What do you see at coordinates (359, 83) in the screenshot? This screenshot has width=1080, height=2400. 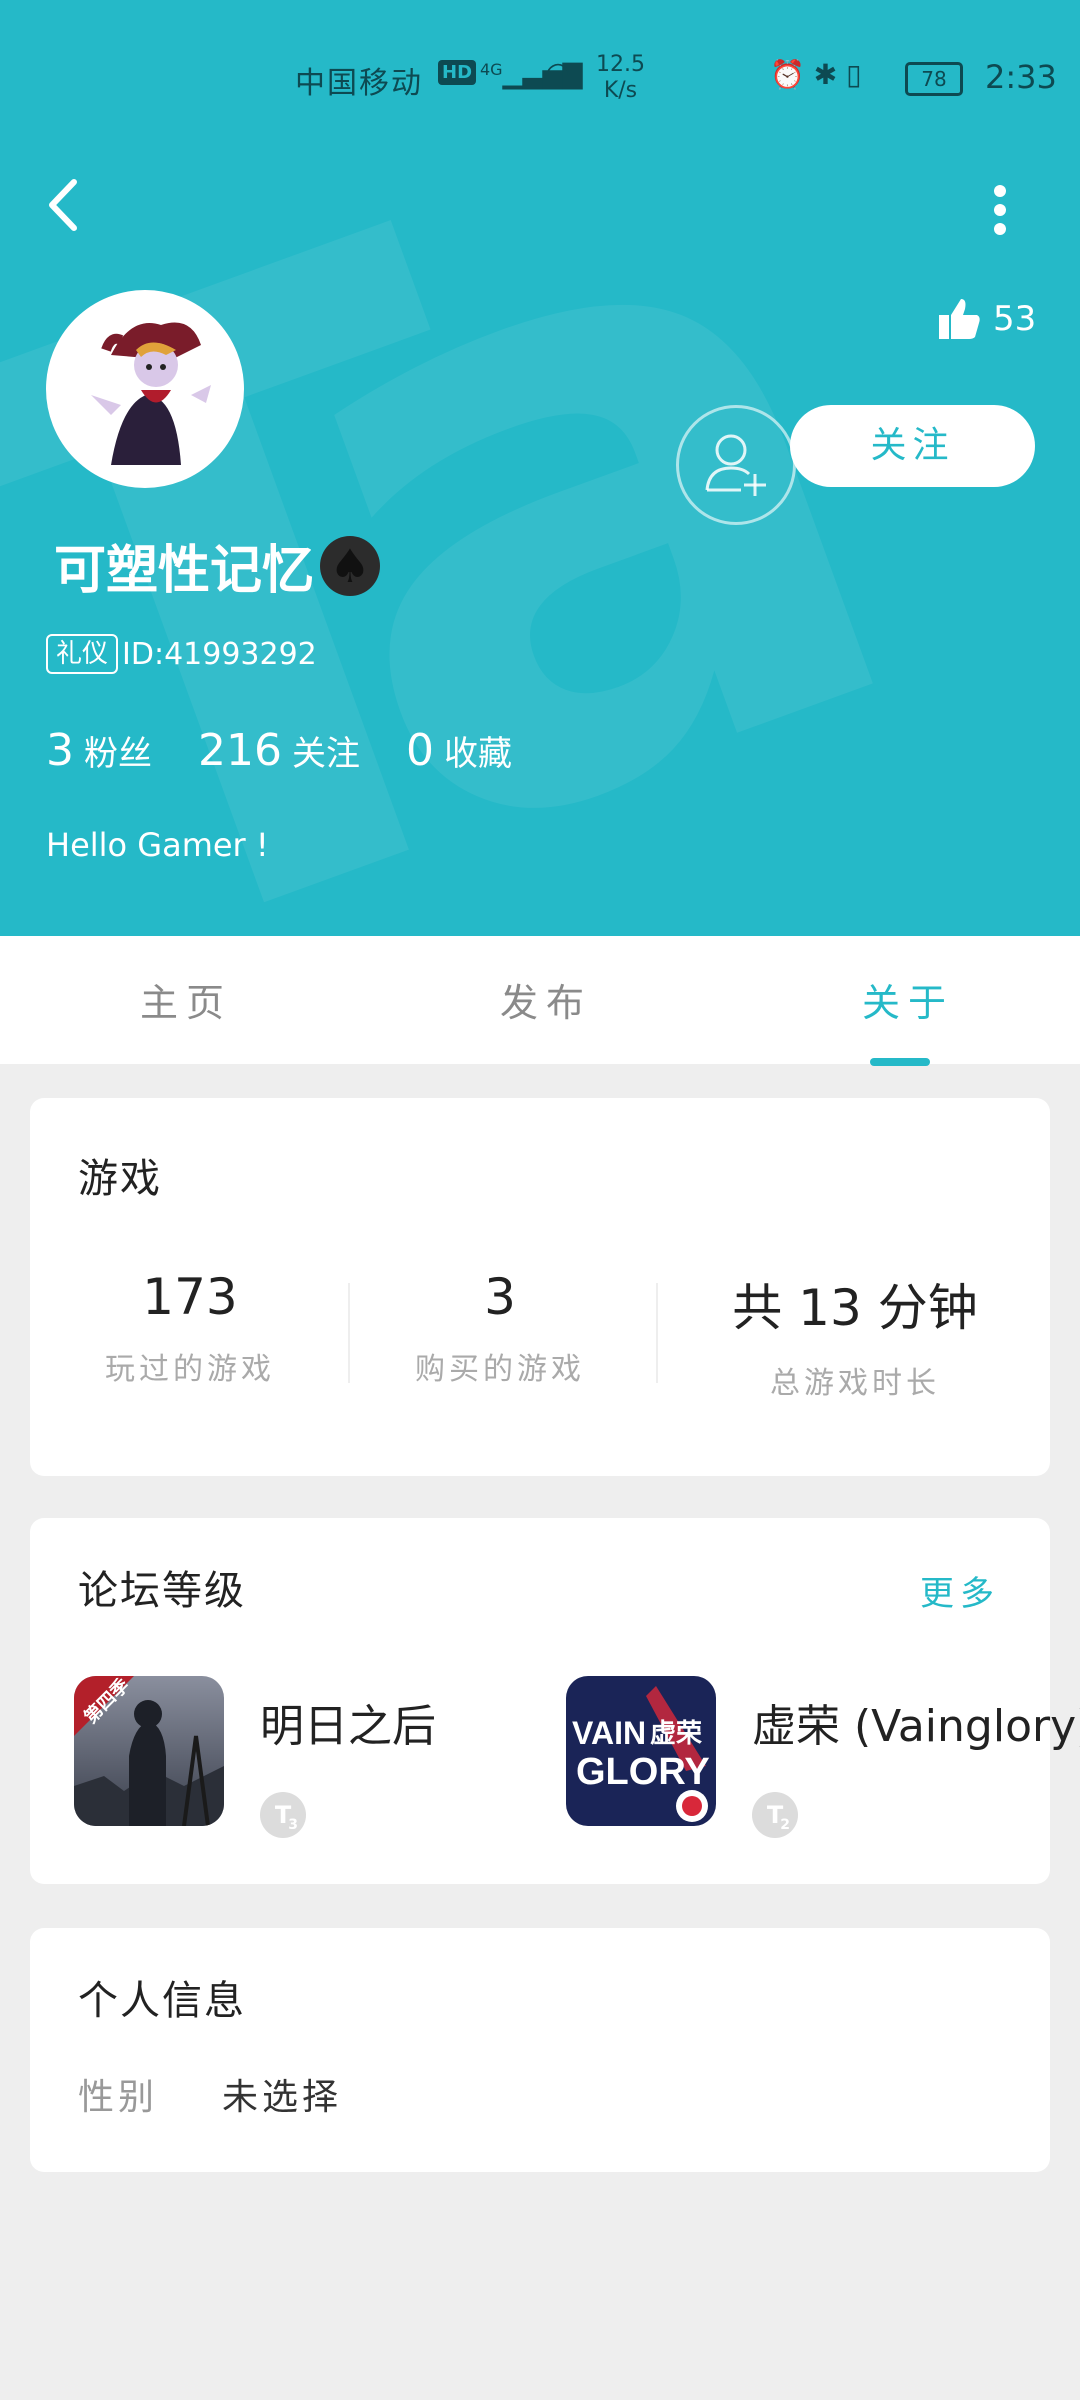 I see `carrier-label: 中国移动` at bounding box center [359, 83].